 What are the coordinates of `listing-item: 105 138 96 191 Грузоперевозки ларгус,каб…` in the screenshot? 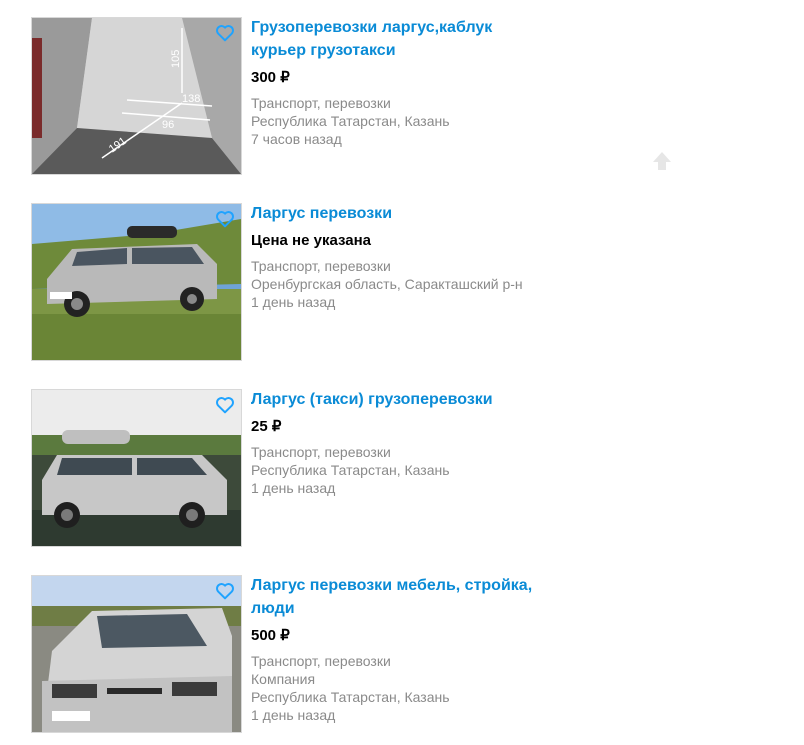 It's located at (291, 96).